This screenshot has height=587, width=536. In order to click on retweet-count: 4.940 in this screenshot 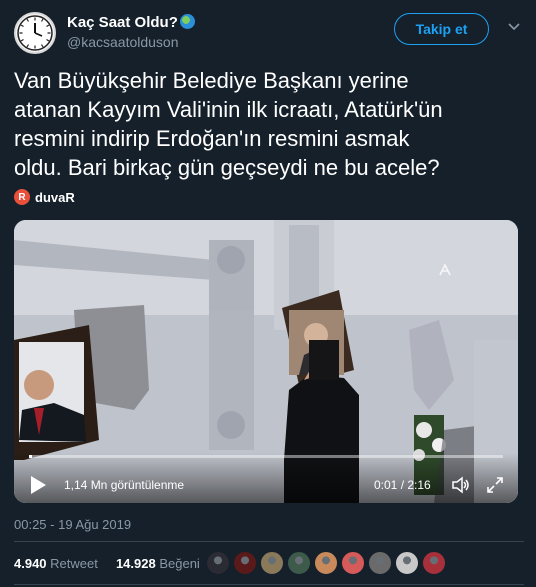, I will do `click(30, 563)`.